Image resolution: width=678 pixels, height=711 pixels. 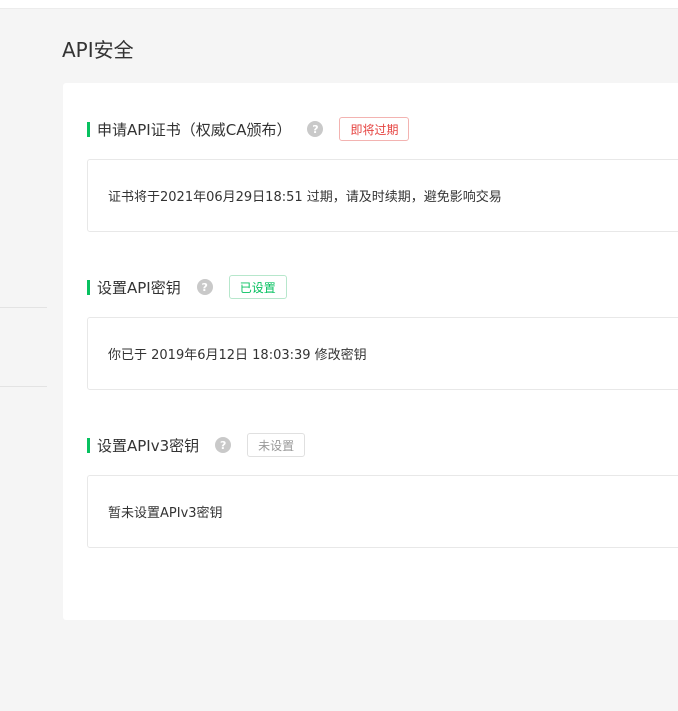 I want to click on section-apiv3-key-header: 设置APIv3密钥 ? 未设置, so click(x=196, y=445).